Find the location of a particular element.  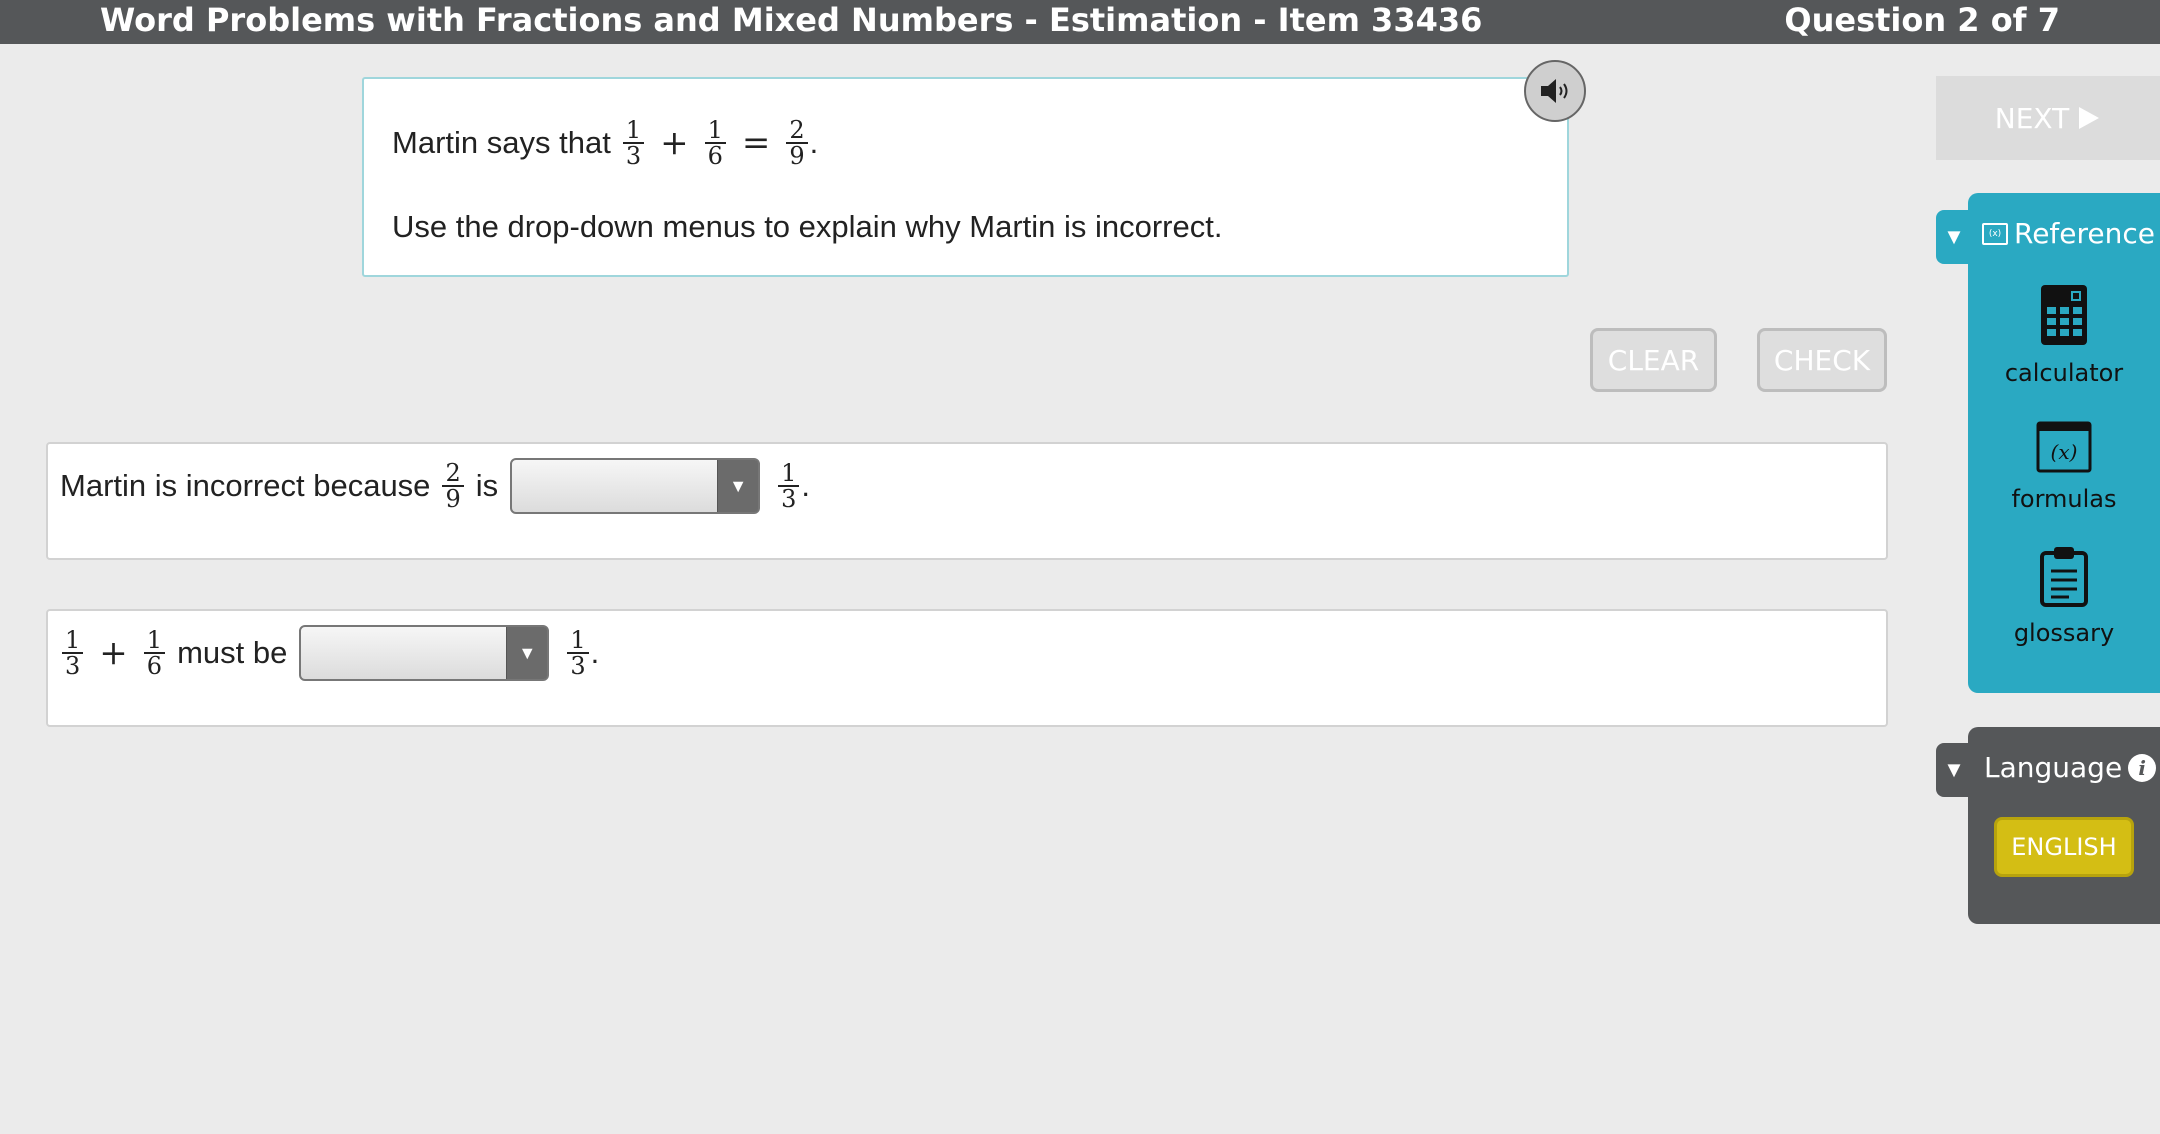

comparison-dropdown-2: ▼ is located at coordinates (424, 653).